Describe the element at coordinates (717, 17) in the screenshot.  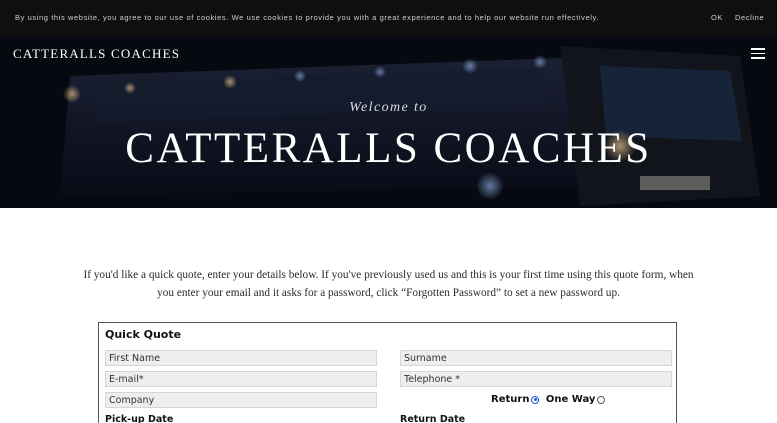
I see `cookie-ok-button: OK` at that location.